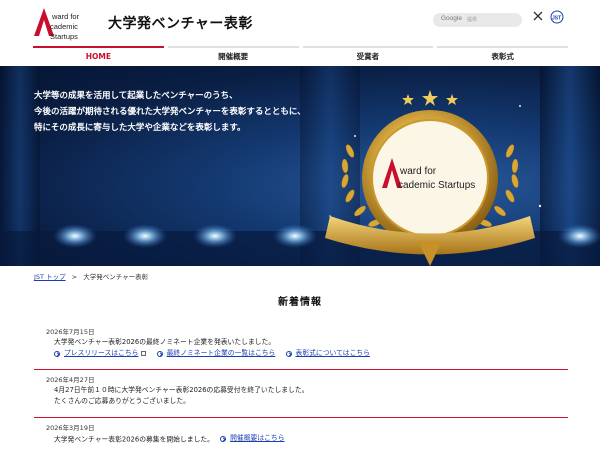 This screenshot has height=457, width=600. I want to click on badge-stars, so click(430, 98).